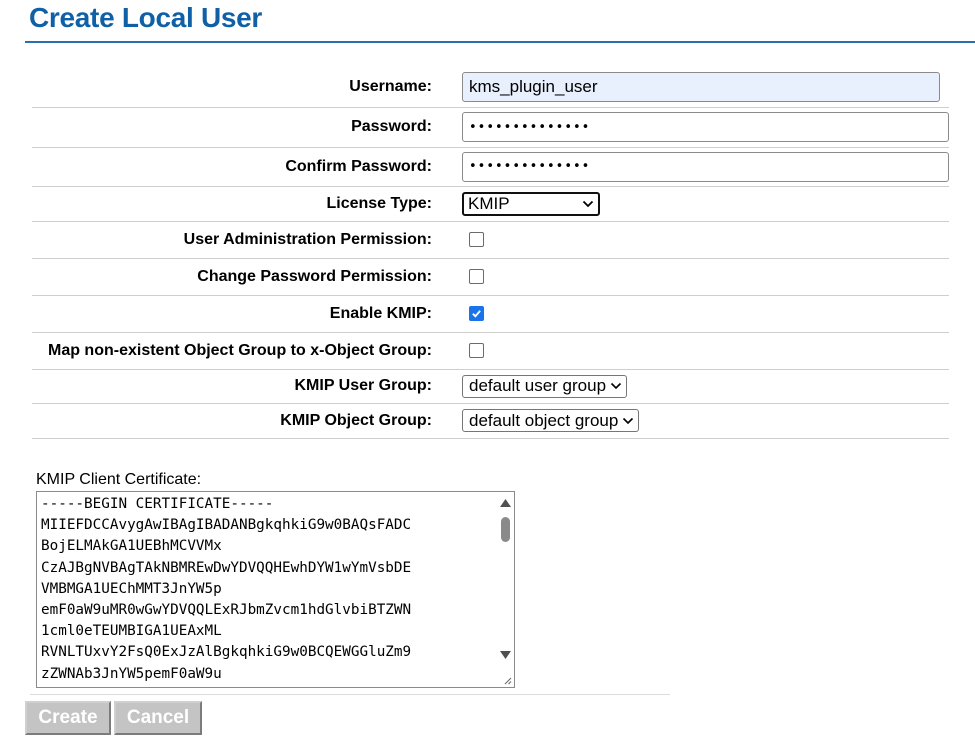 Image resolution: width=975 pixels, height=747 pixels. What do you see at coordinates (68, 718) in the screenshot?
I see `create-button: Create` at bounding box center [68, 718].